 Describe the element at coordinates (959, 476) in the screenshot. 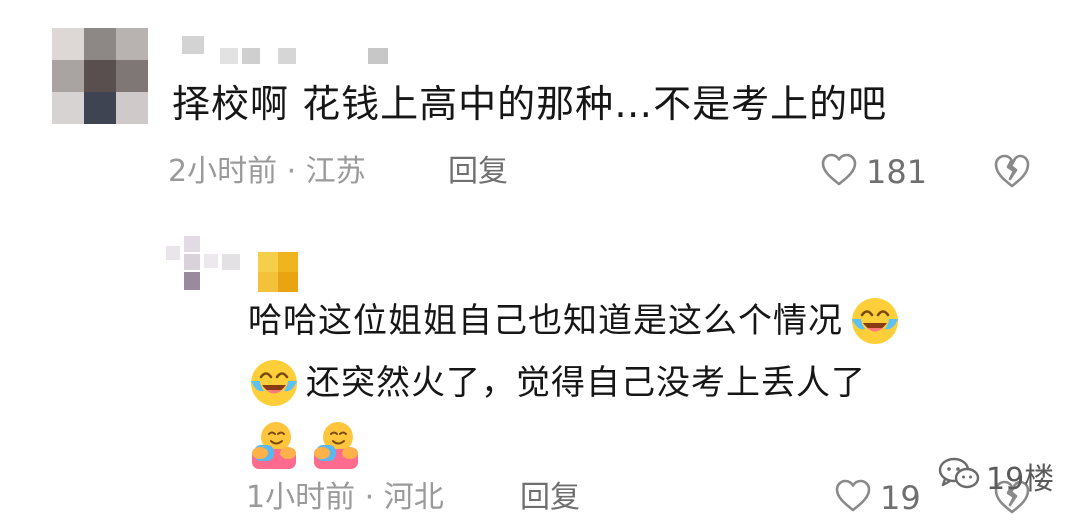

I see `wechat-icon` at that location.